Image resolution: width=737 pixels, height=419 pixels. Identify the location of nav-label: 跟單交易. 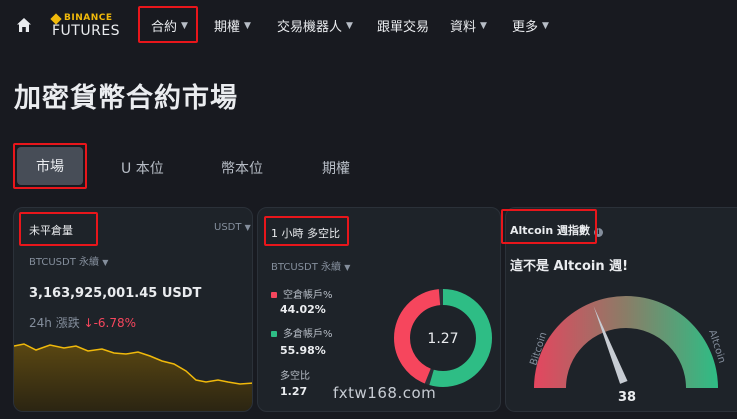
(403, 27).